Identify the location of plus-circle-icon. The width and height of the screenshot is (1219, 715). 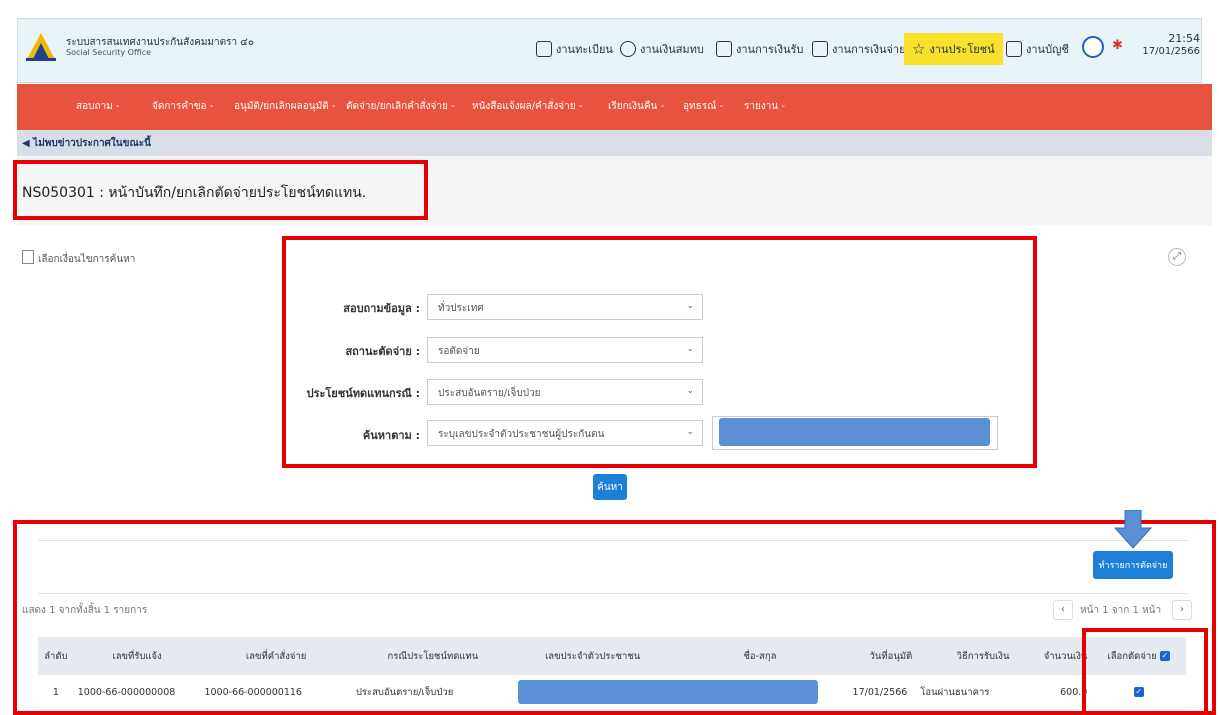
(628, 49).